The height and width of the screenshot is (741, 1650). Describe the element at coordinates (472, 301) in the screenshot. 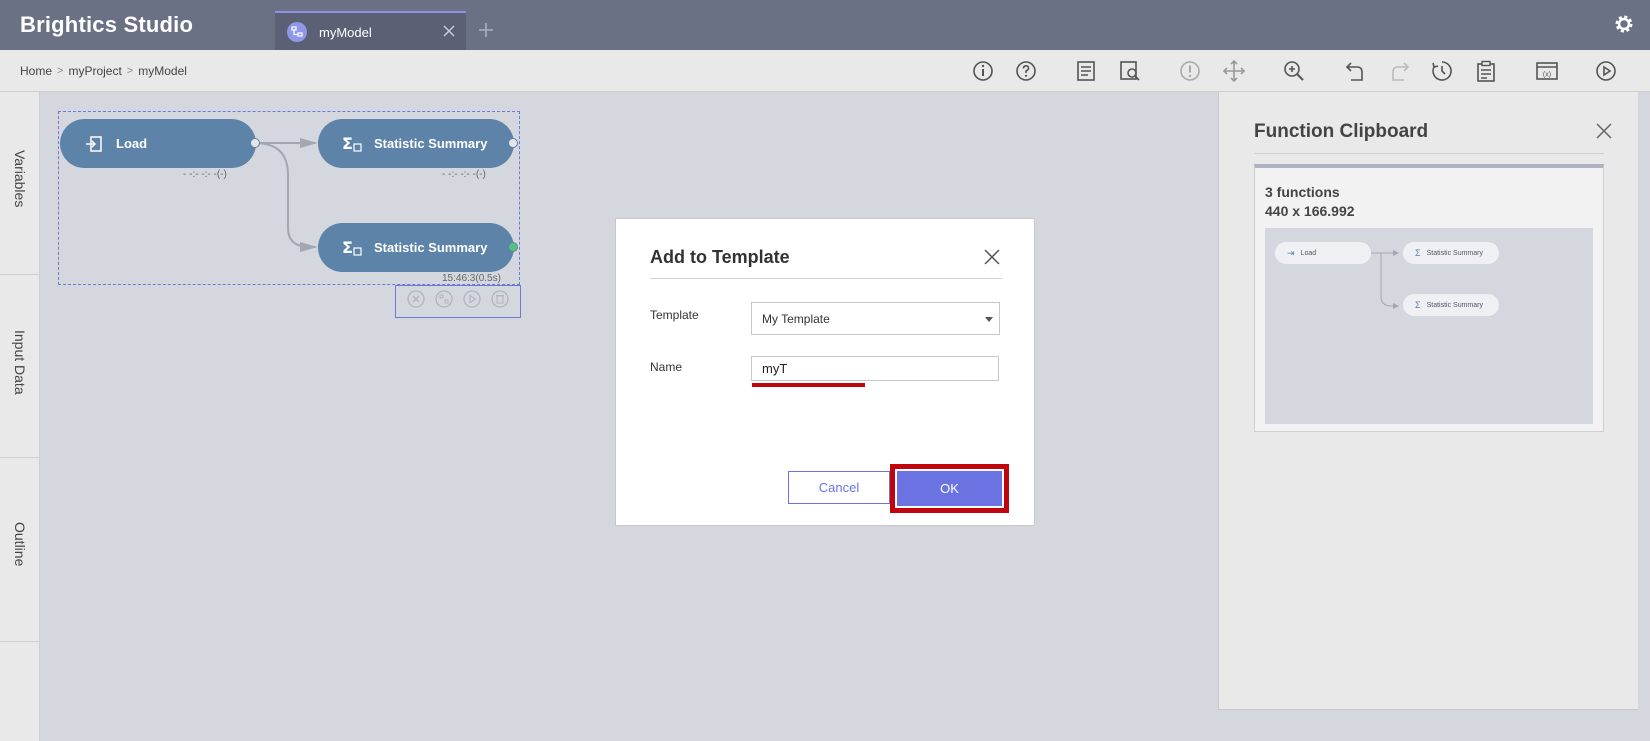

I see `play-circle-icon` at that location.